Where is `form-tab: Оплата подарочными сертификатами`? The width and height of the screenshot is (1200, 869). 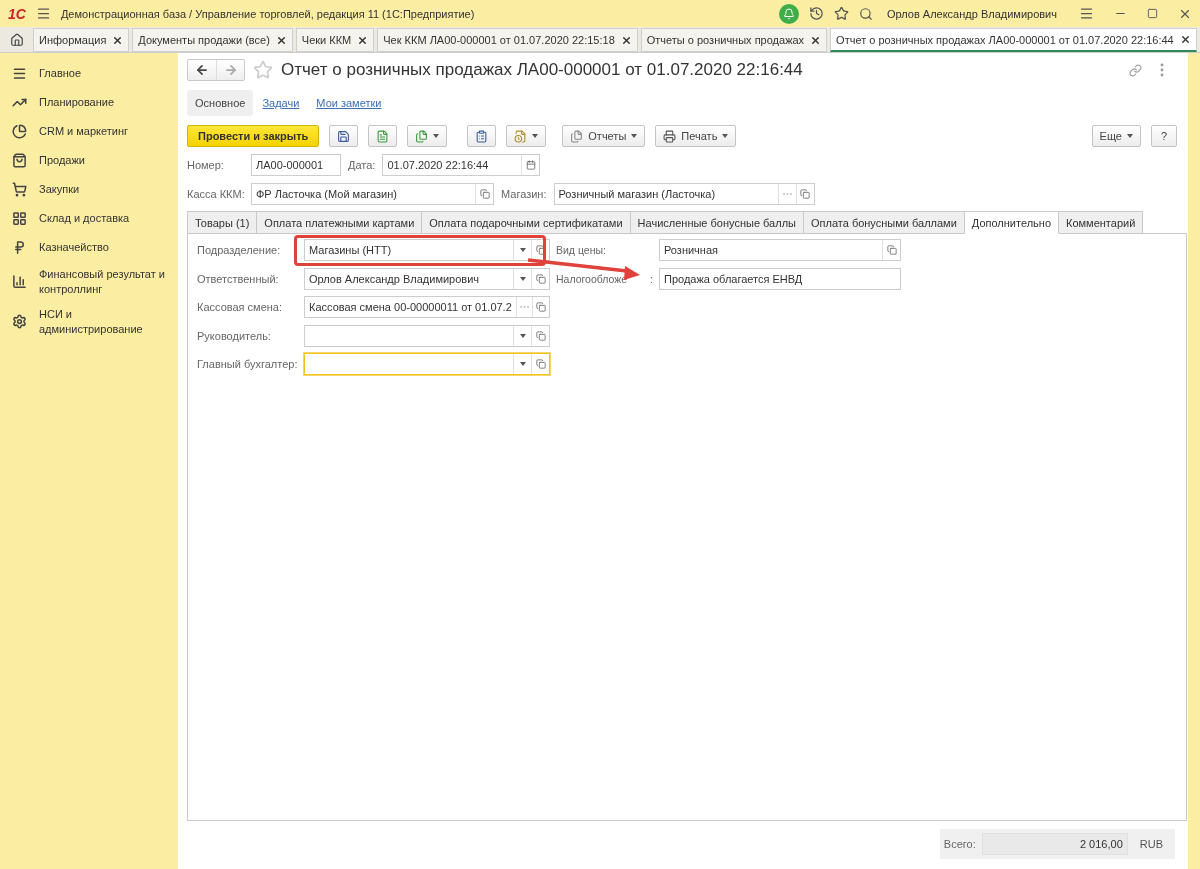 form-tab: Оплата подарочными сертификатами is located at coordinates (526, 222).